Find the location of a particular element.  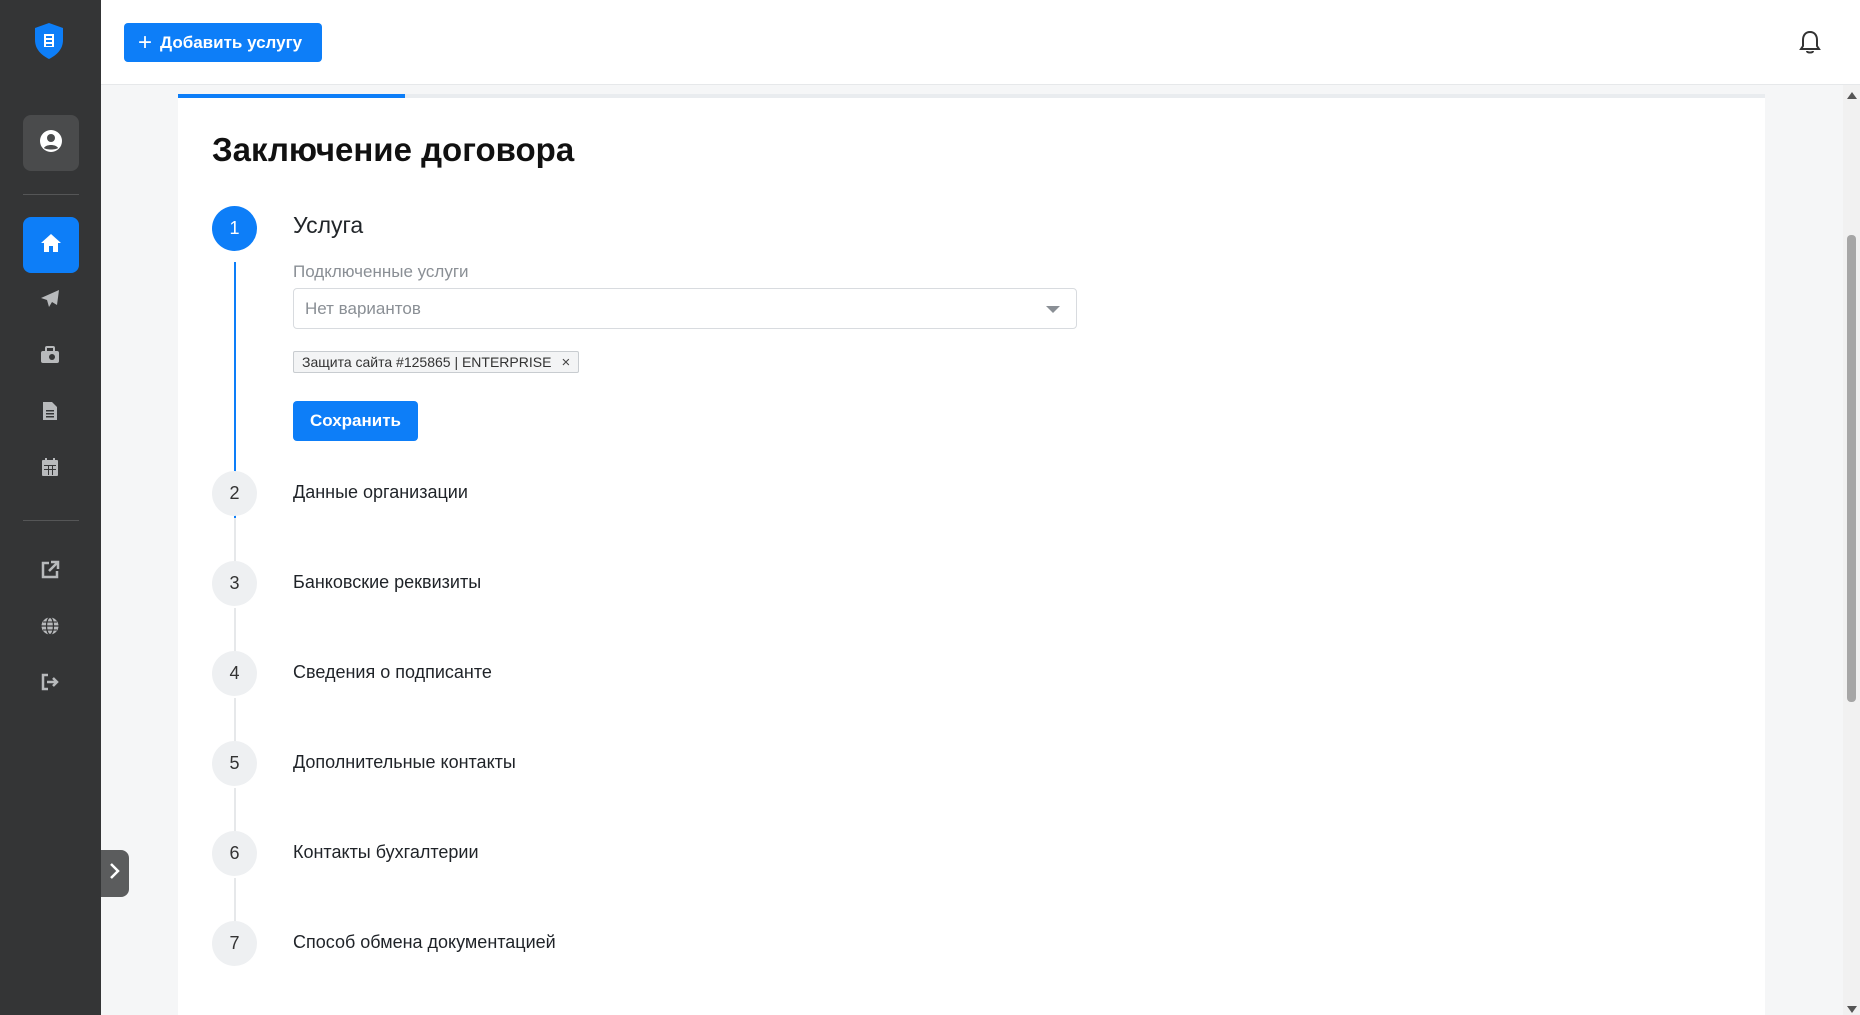

paper-plane-icon is located at coordinates (50, 301).